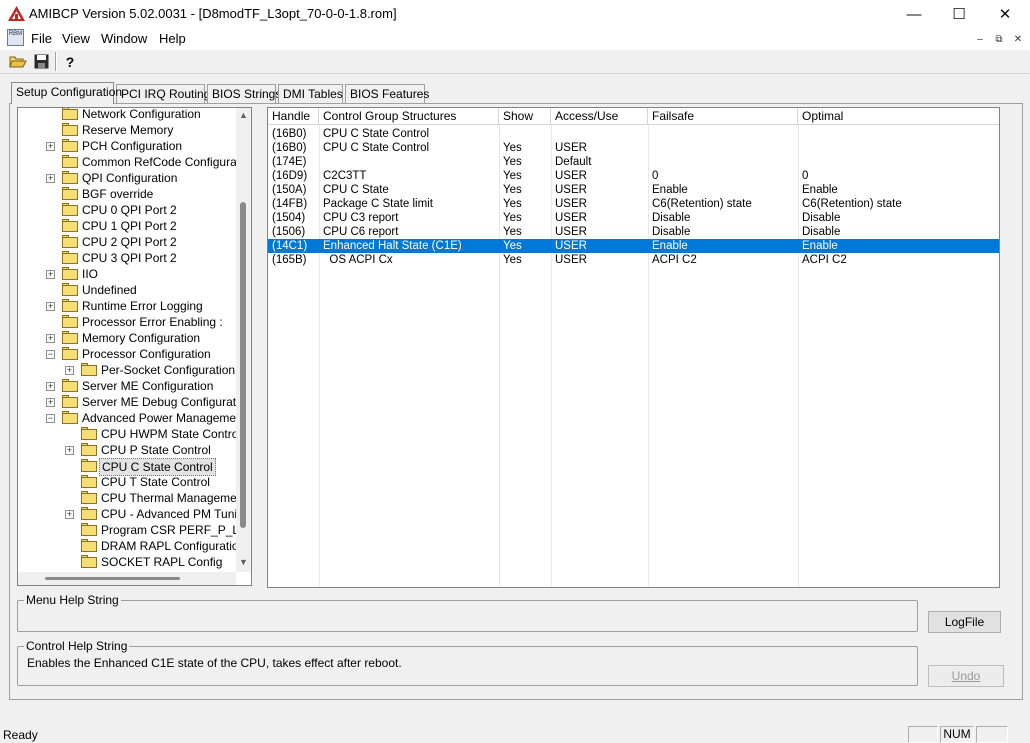 The width and height of the screenshot is (1030, 743). What do you see at coordinates (378, 204) in the screenshot?
I see `table-cell: Package C State limit` at bounding box center [378, 204].